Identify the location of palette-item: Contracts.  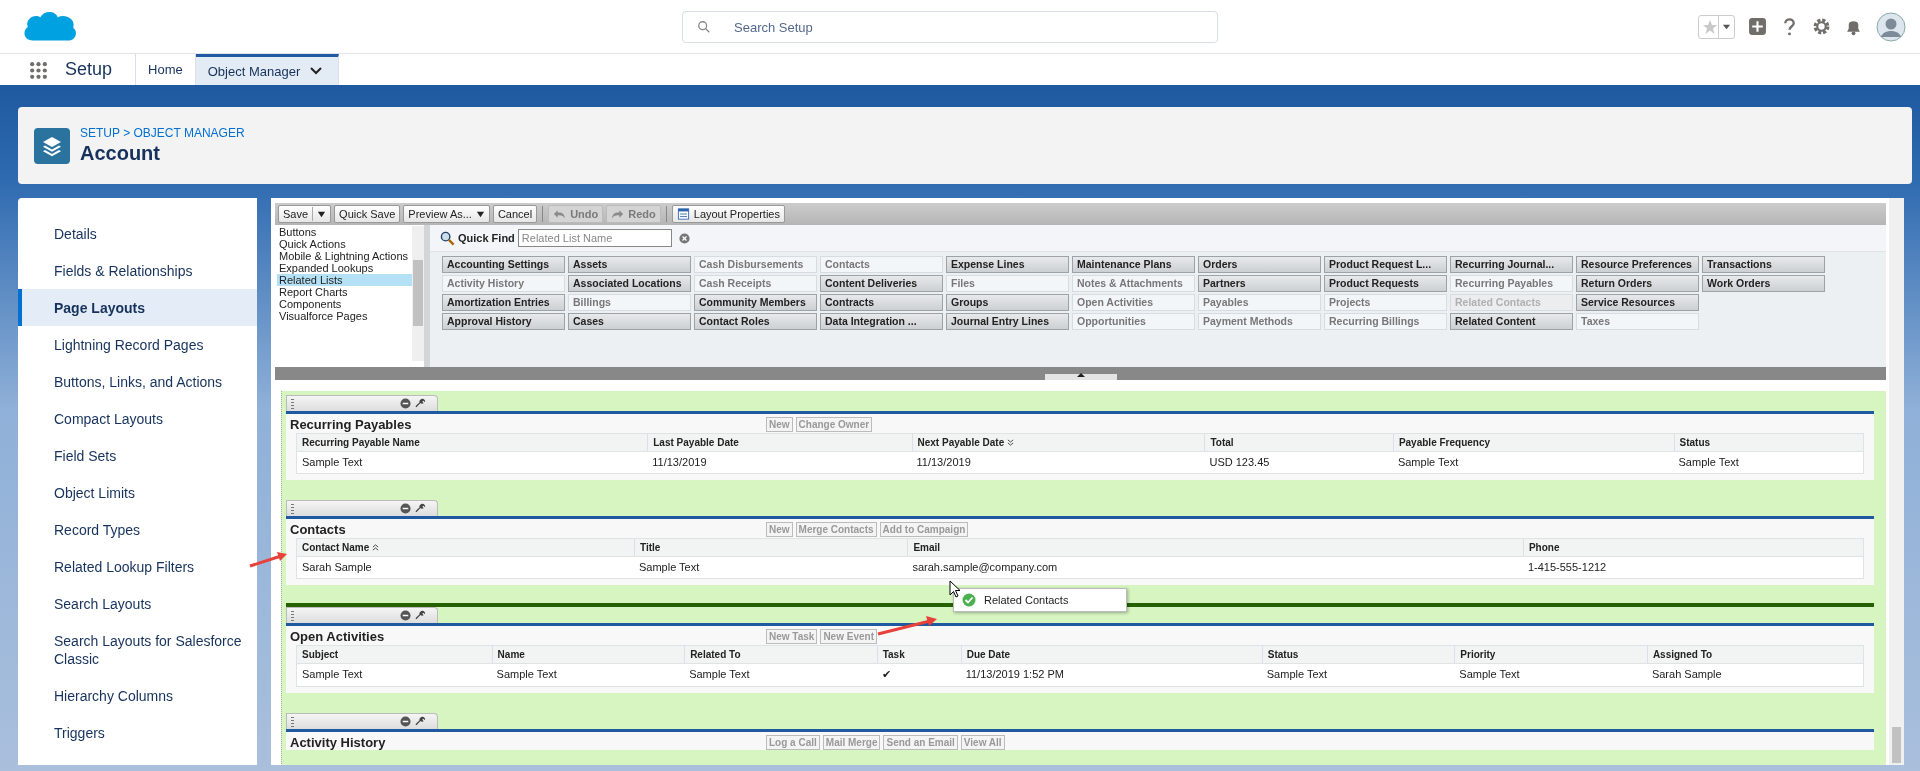
(881, 302).